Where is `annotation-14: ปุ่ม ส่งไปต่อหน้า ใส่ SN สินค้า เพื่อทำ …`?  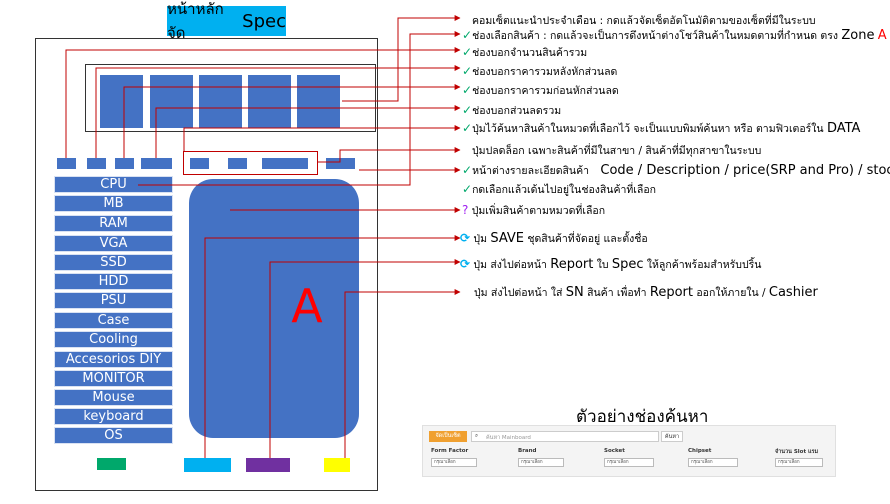
annotation-14: ปุ่ม ส่งไปต่อหน้า ใส่ SN สินค้า เพื่อทำ … is located at coordinates (646, 292).